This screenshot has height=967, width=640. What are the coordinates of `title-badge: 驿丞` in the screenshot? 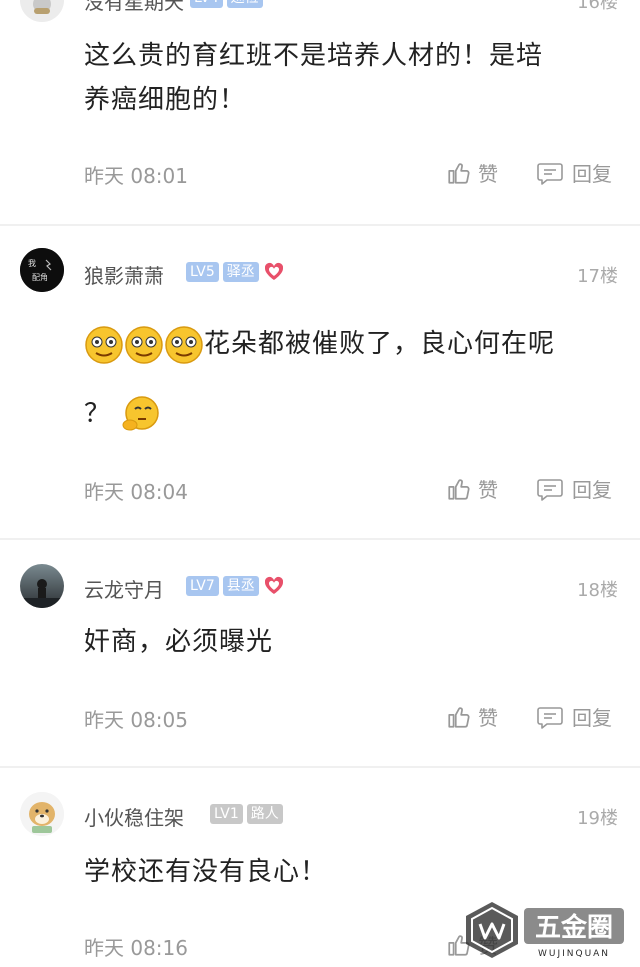 It's located at (240, 272).